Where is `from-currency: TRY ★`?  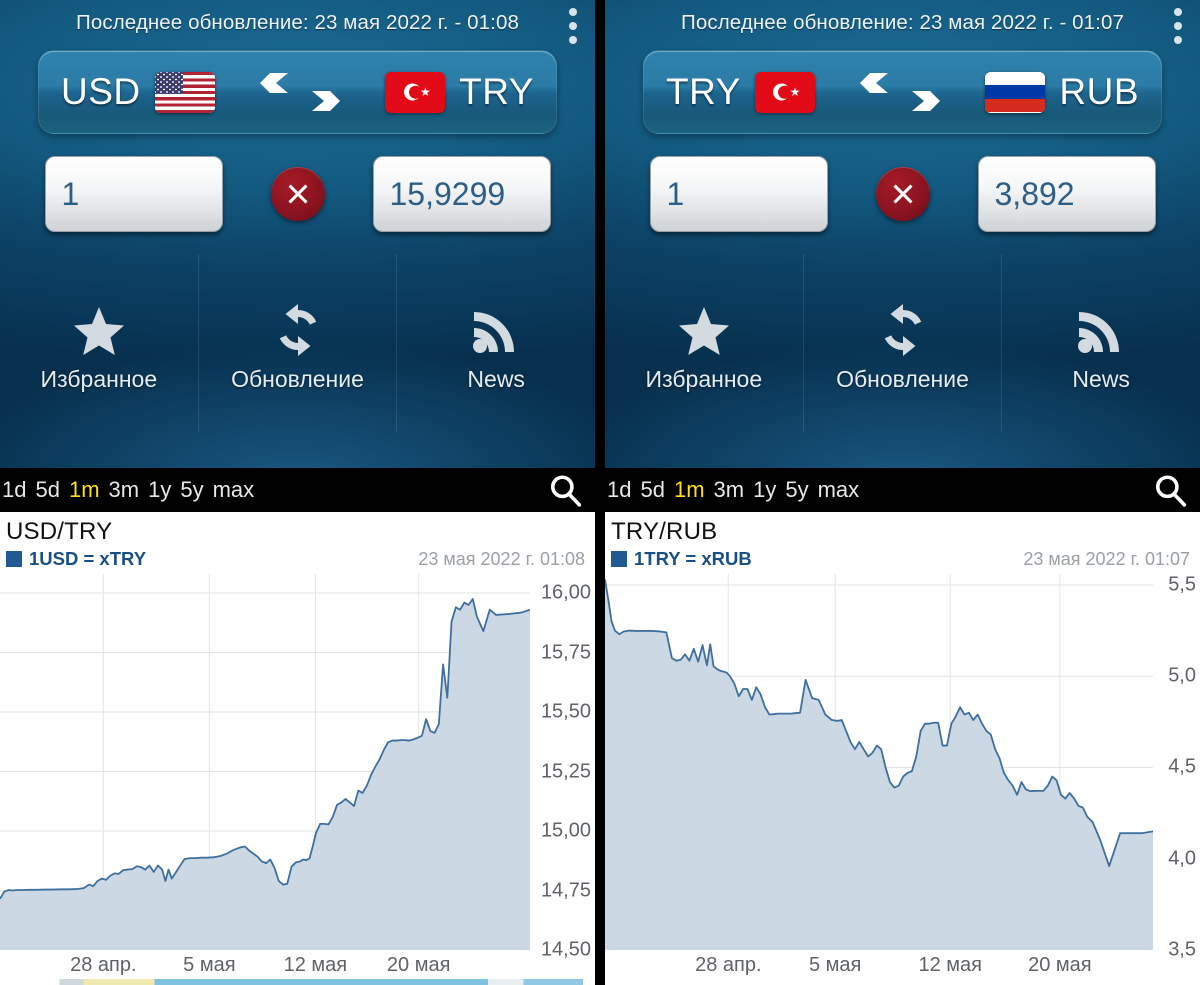 from-currency: TRY ★ is located at coordinates (740, 92).